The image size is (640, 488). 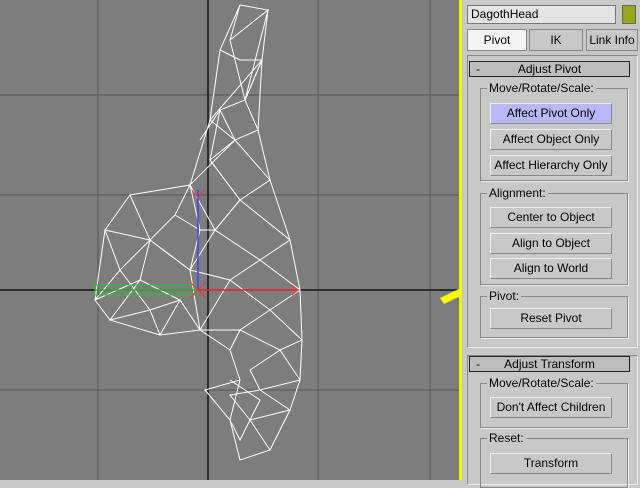 I want to click on adjust-transform-header: - Adjust Transform, so click(x=549, y=364).